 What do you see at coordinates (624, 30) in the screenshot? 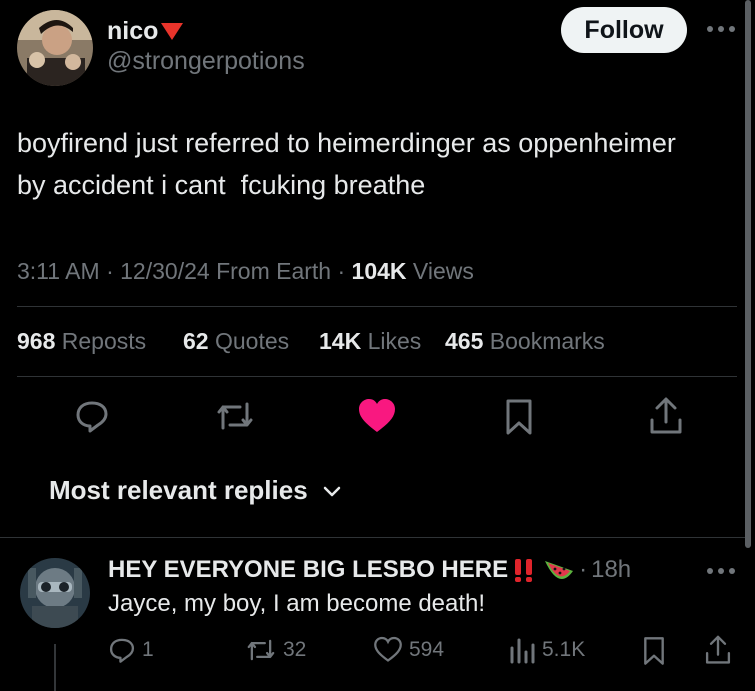
I see `follow-button: Follow` at bounding box center [624, 30].